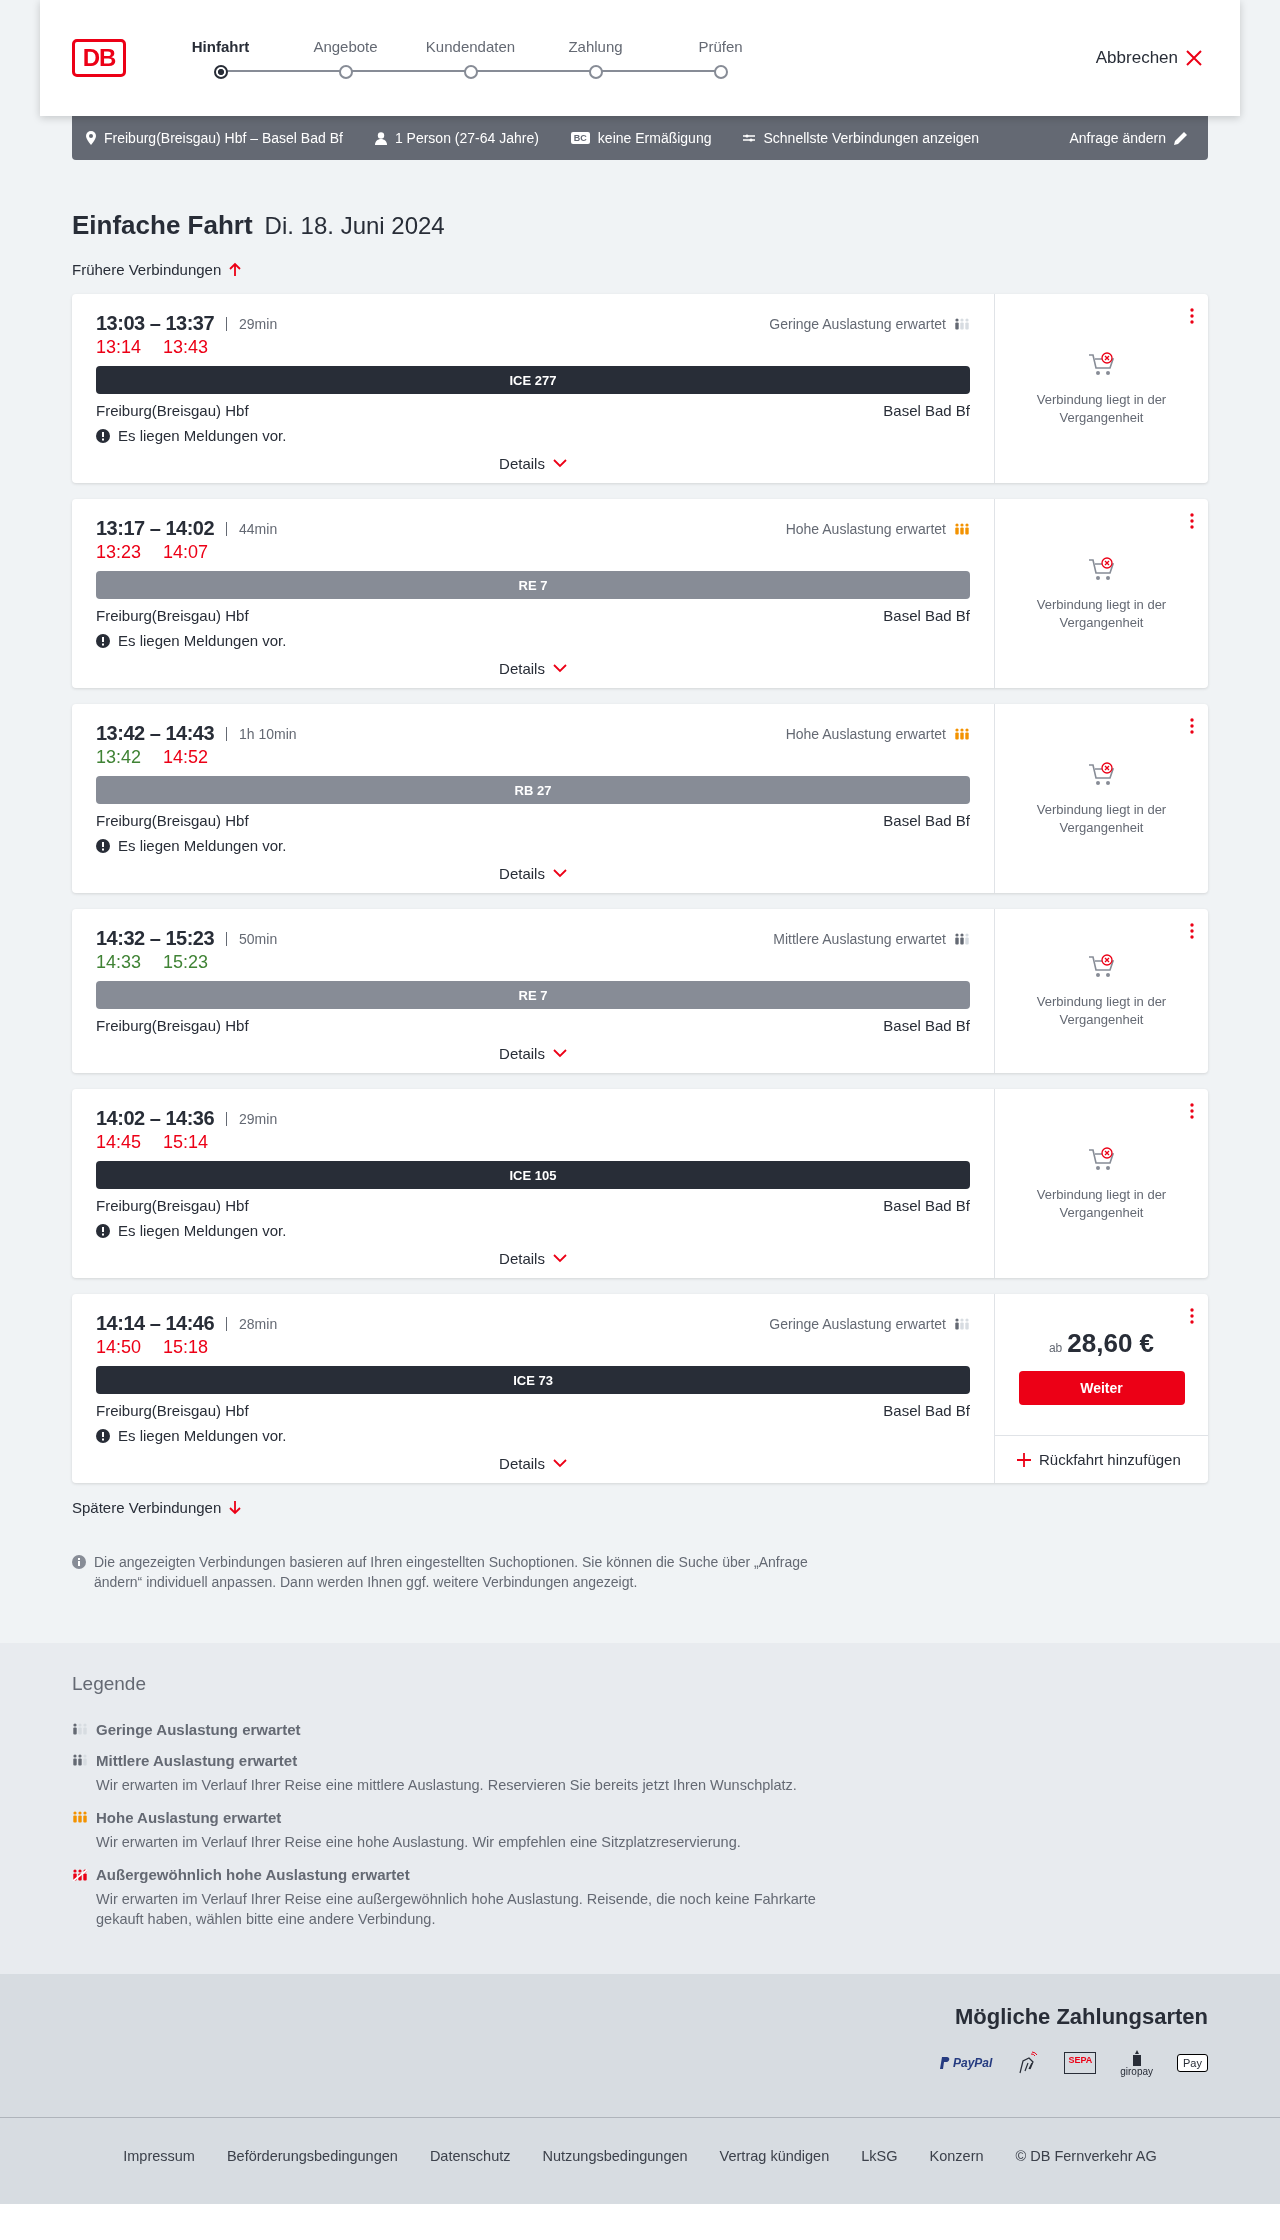  I want to click on footer-link: Impressum, so click(159, 2155).